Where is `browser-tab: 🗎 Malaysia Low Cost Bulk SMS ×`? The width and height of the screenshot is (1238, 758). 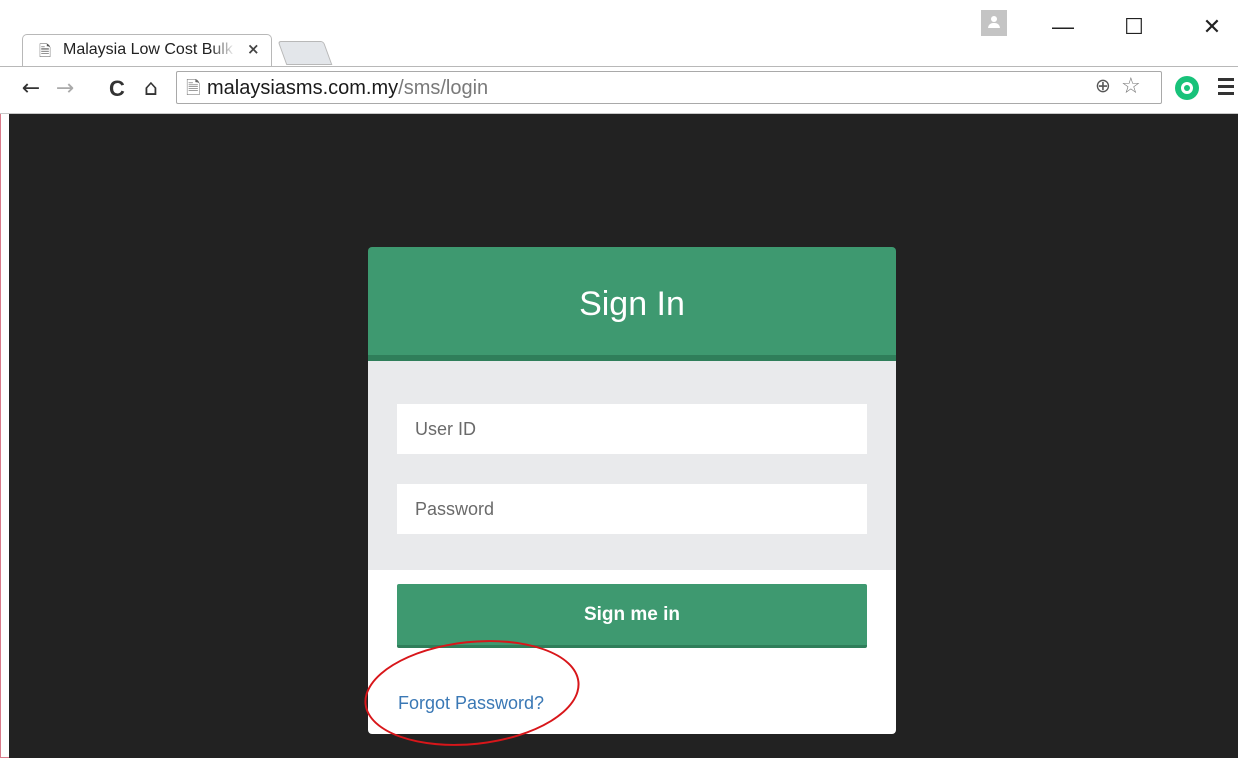 browser-tab: 🗎 Malaysia Low Cost Bulk SMS × is located at coordinates (147, 50).